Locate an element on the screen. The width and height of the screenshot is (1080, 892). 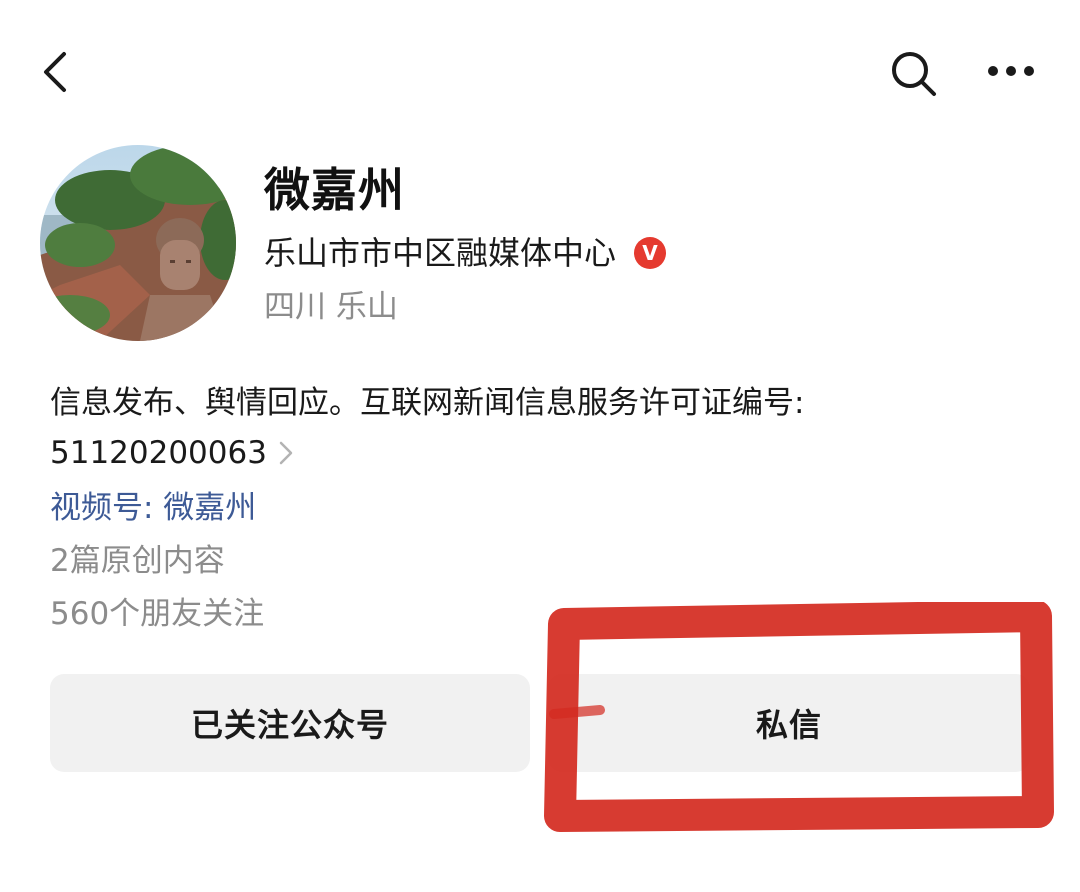
license-line: 51120200063 is located at coordinates (171, 453).